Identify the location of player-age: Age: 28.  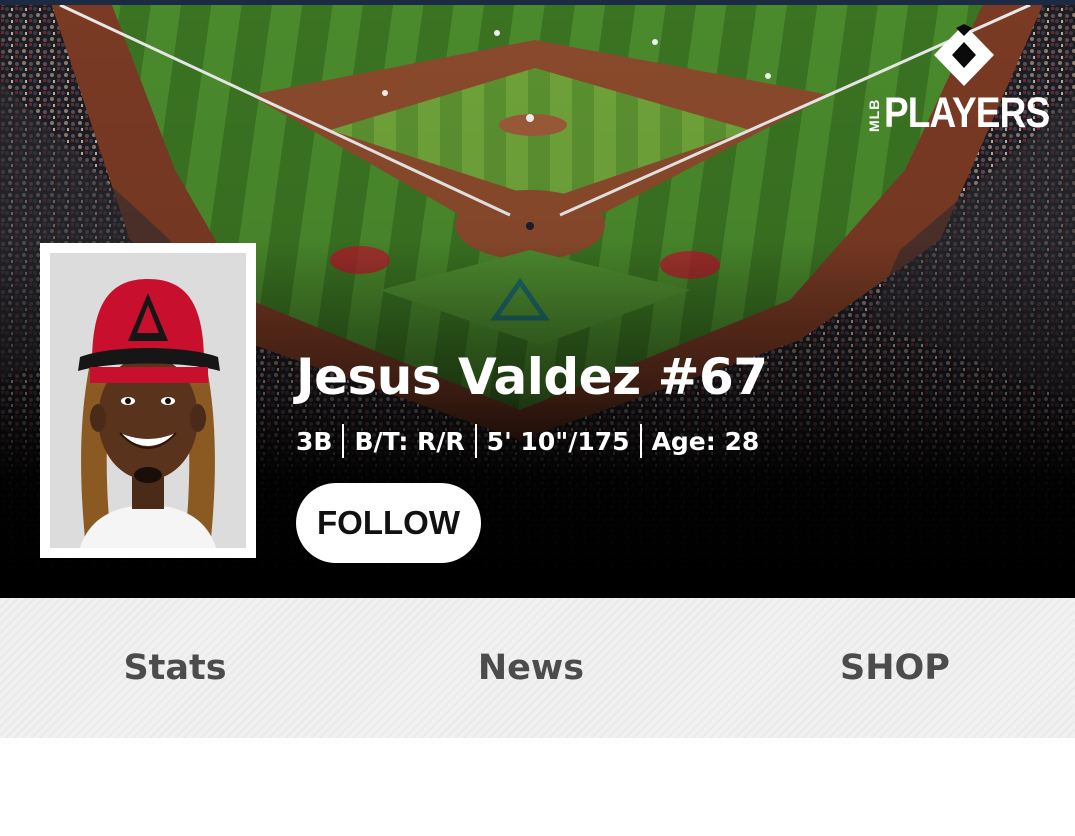
(705, 441).